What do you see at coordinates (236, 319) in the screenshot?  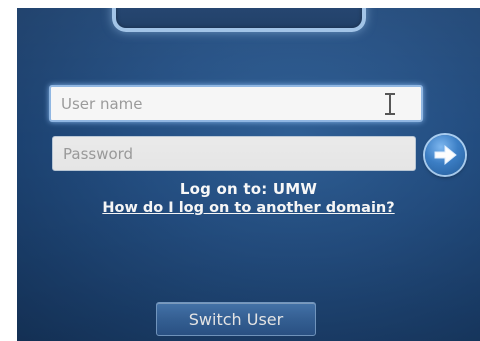 I see `switch-user-button: Switch User` at bounding box center [236, 319].